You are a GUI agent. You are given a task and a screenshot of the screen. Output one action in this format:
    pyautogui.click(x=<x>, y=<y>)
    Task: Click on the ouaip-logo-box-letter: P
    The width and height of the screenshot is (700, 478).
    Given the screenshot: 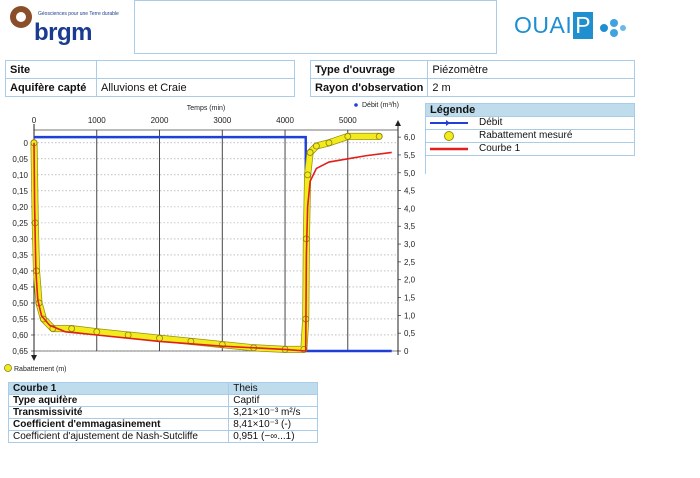 What is the action you would take?
    pyautogui.click(x=583, y=25)
    